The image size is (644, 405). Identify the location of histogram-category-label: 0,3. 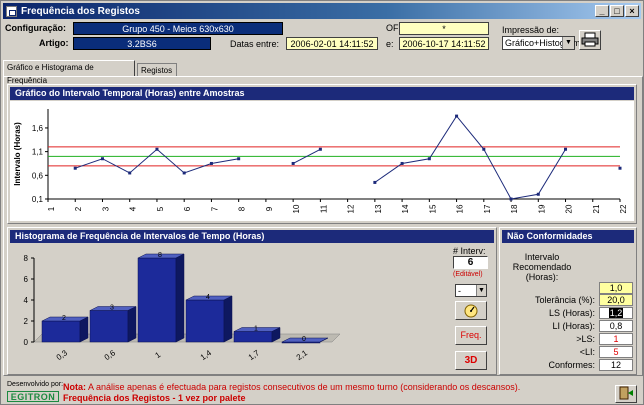
(62, 355).